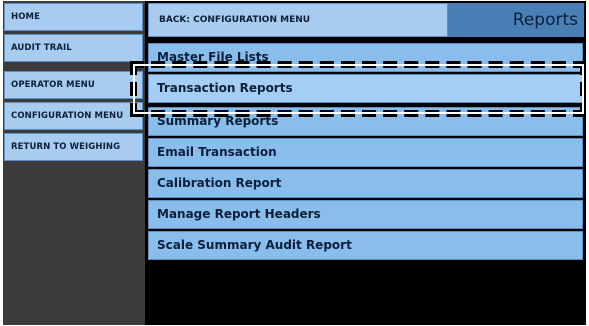 This screenshot has width=589, height=326. I want to click on sidebar-item-home: HOME, so click(73, 17).